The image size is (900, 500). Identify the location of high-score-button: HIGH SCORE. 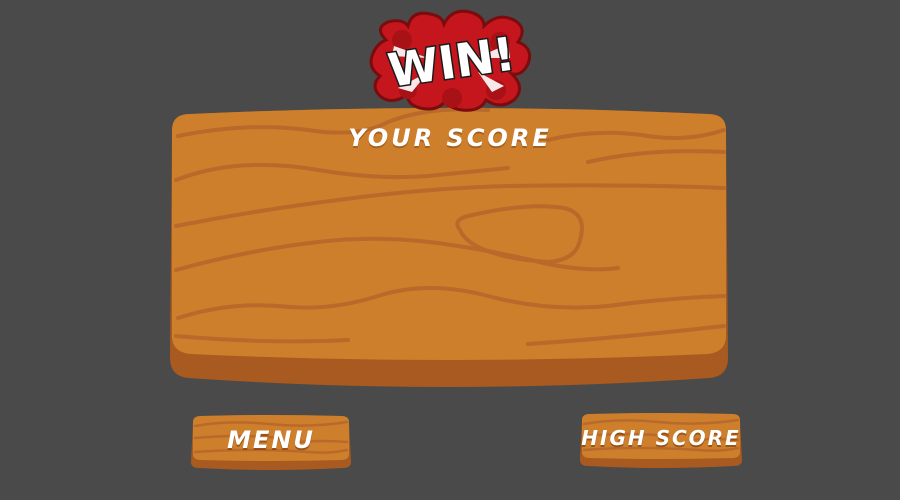
(661, 440).